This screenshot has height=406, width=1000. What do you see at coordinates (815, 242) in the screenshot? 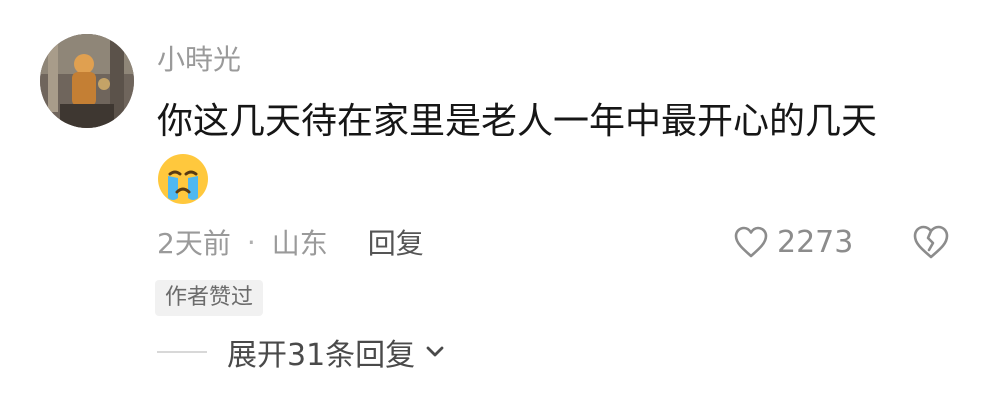
I see `like-count: 2273` at bounding box center [815, 242].